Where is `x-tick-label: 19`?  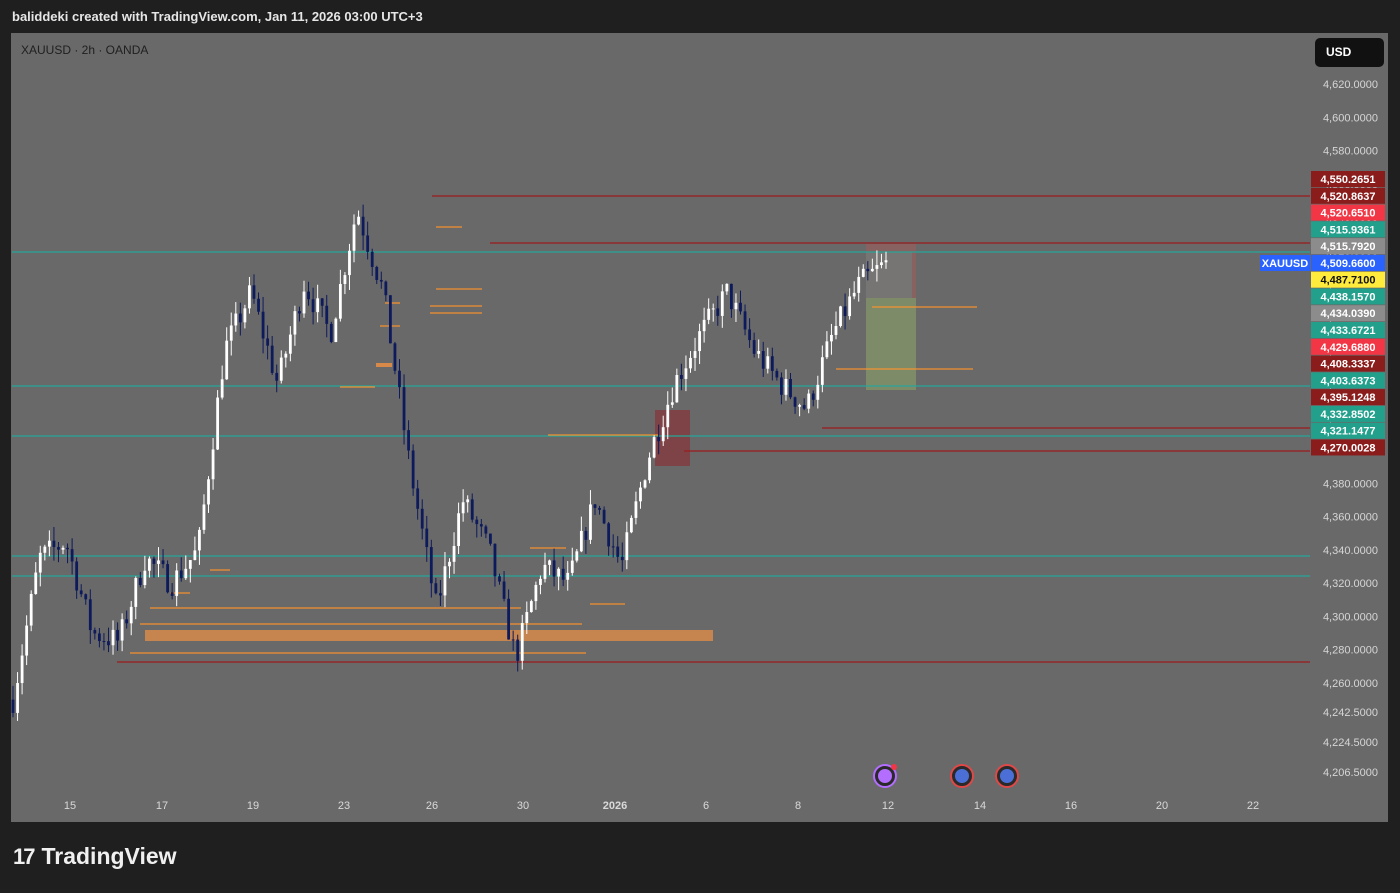
x-tick-label: 19 is located at coordinates (253, 806).